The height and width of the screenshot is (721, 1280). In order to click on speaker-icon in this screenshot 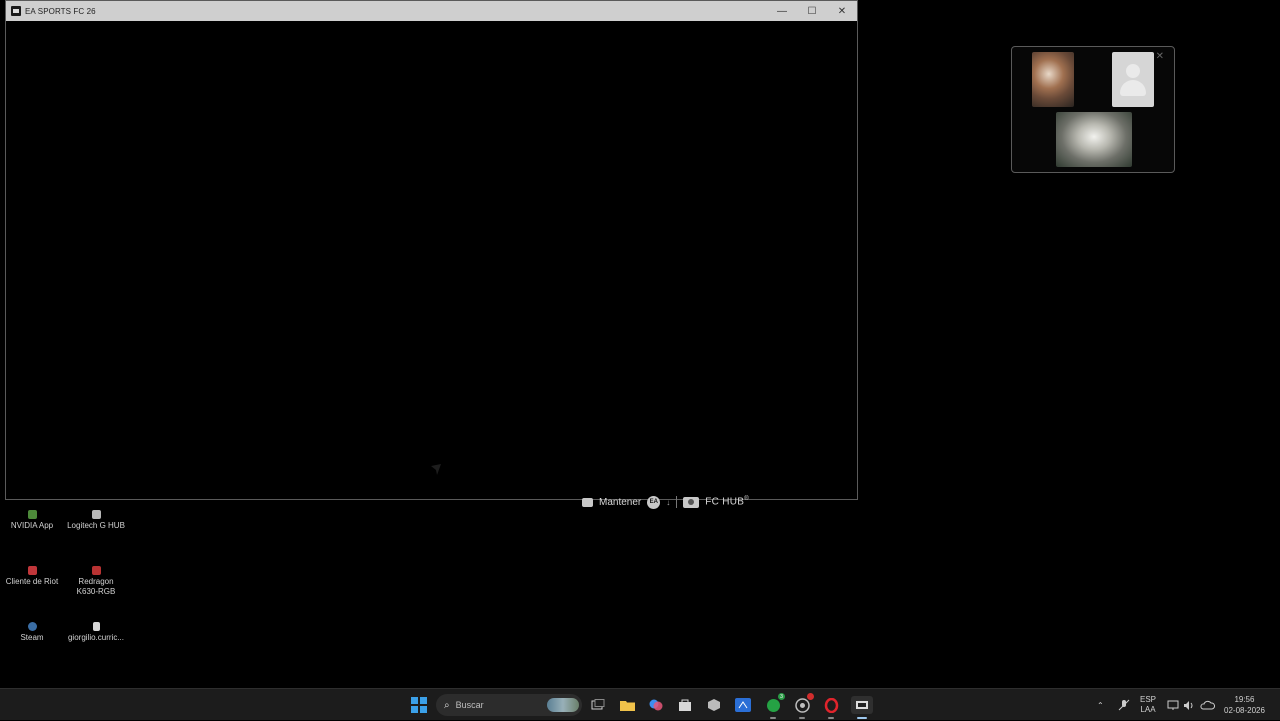, I will do `click(1188, 705)`.